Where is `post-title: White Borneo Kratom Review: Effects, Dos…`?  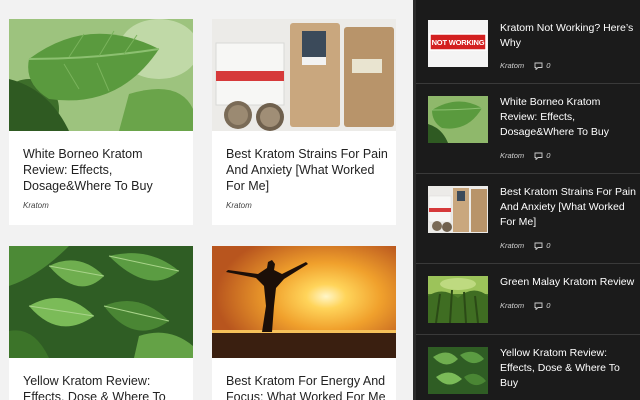
post-title: White Borneo Kratom Review: Effects, Dos… is located at coordinates (569, 117).